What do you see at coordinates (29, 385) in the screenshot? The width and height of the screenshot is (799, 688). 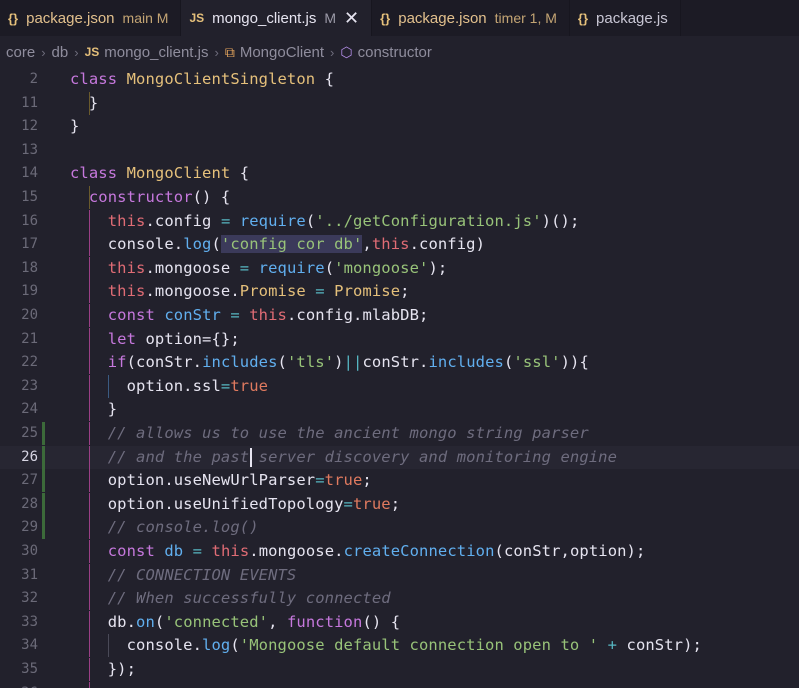 I see `line-number: 23` at bounding box center [29, 385].